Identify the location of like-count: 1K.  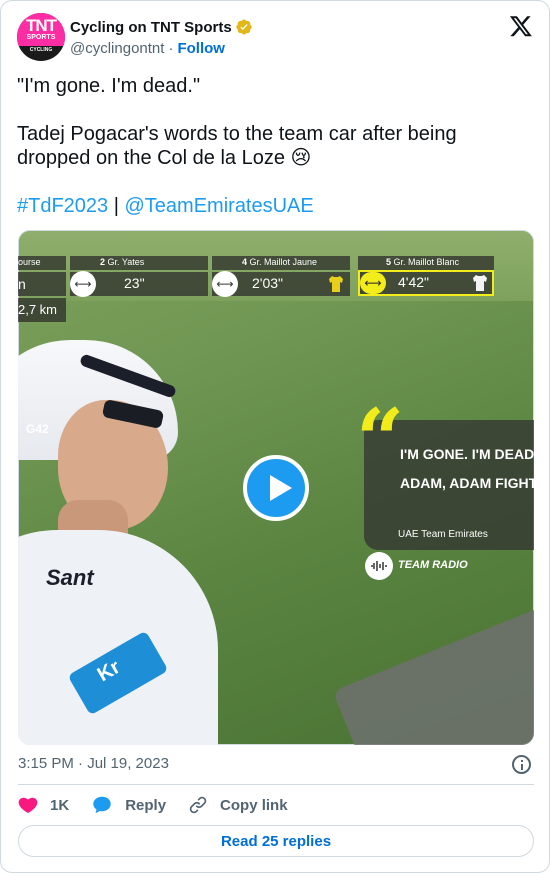
(60, 805).